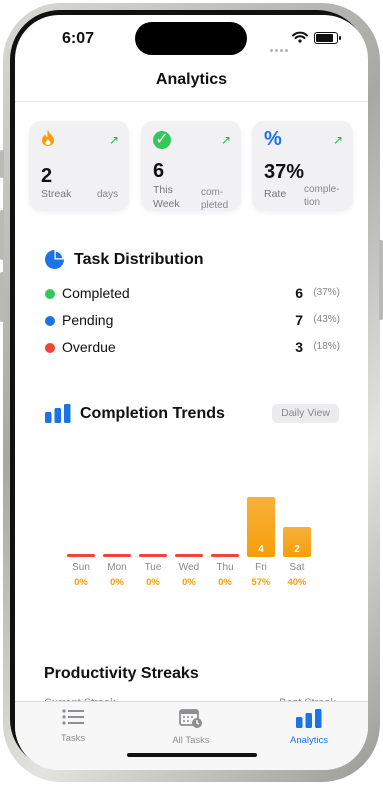 This screenshot has height=785, width=383. What do you see at coordinates (191, 321) in the screenshot?
I see `distribution-row-pending: Pending 7 (43%)` at bounding box center [191, 321].